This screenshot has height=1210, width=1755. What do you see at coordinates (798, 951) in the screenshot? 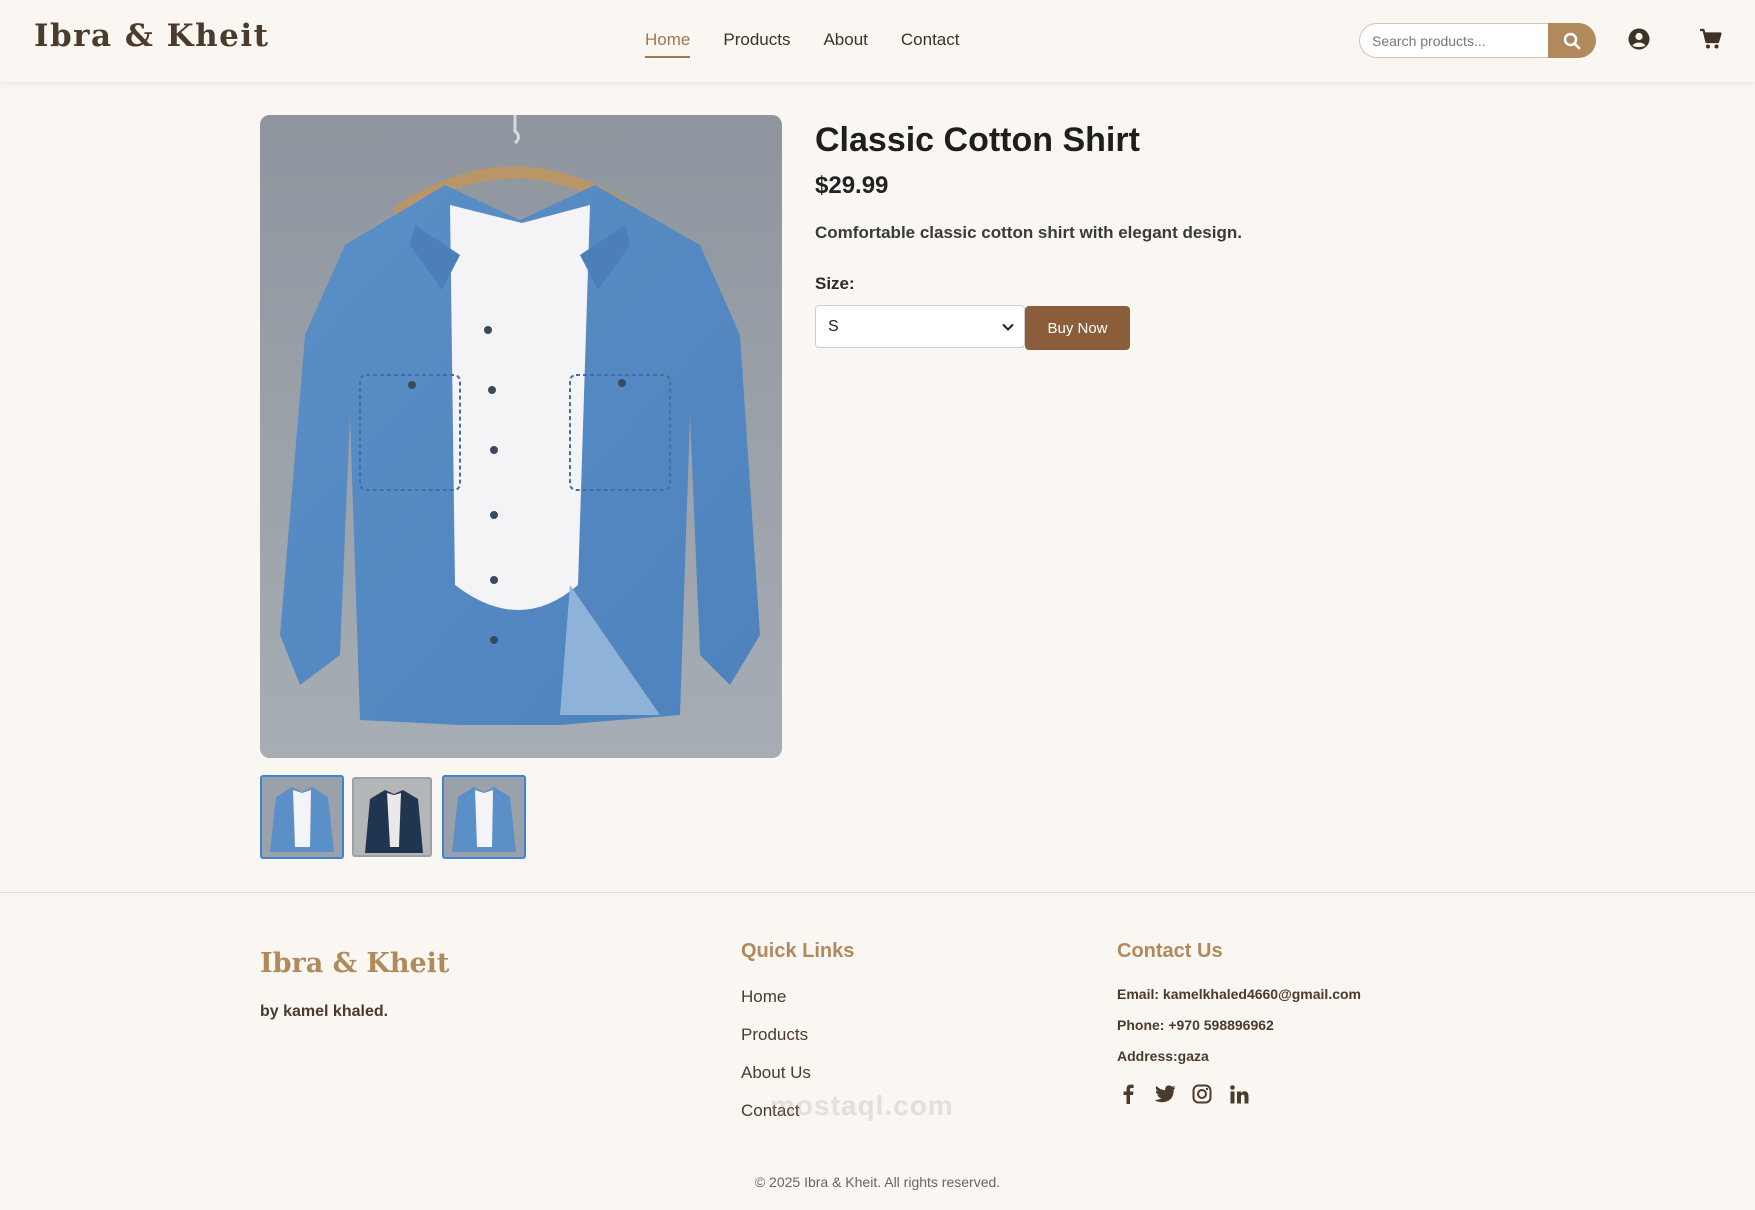
I see `quick-links-title: Quick Links` at bounding box center [798, 951].